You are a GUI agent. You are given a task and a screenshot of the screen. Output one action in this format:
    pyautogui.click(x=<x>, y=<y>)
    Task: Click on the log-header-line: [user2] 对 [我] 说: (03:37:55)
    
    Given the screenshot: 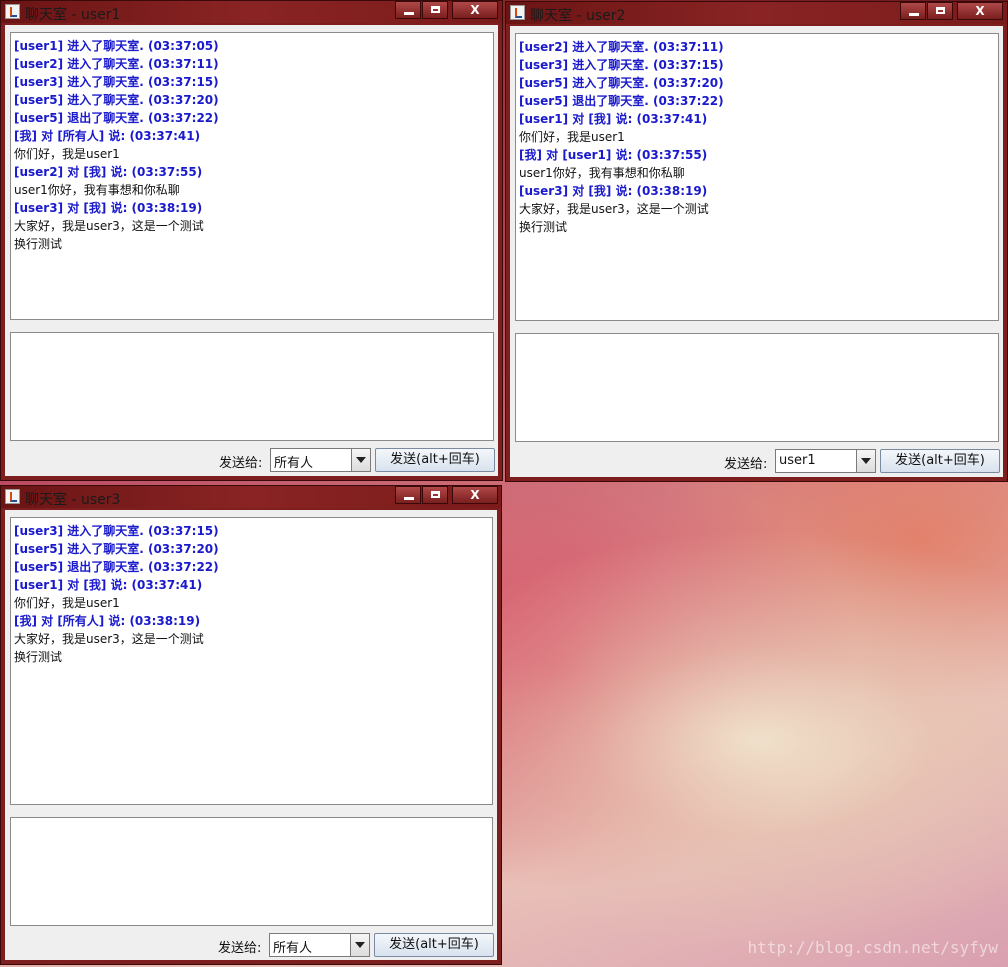 What is the action you would take?
    pyautogui.click(x=108, y=172)
    